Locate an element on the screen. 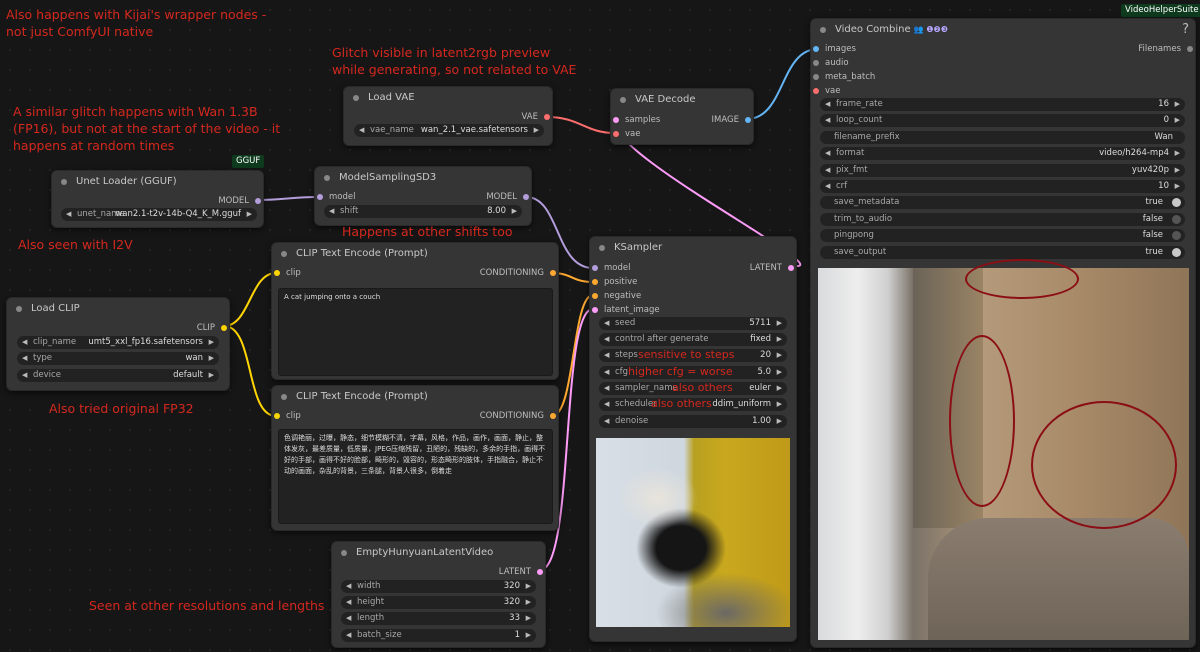 This screenshot has height=652, width=1200. input-positive: positive is located at coordinates (613, 282).